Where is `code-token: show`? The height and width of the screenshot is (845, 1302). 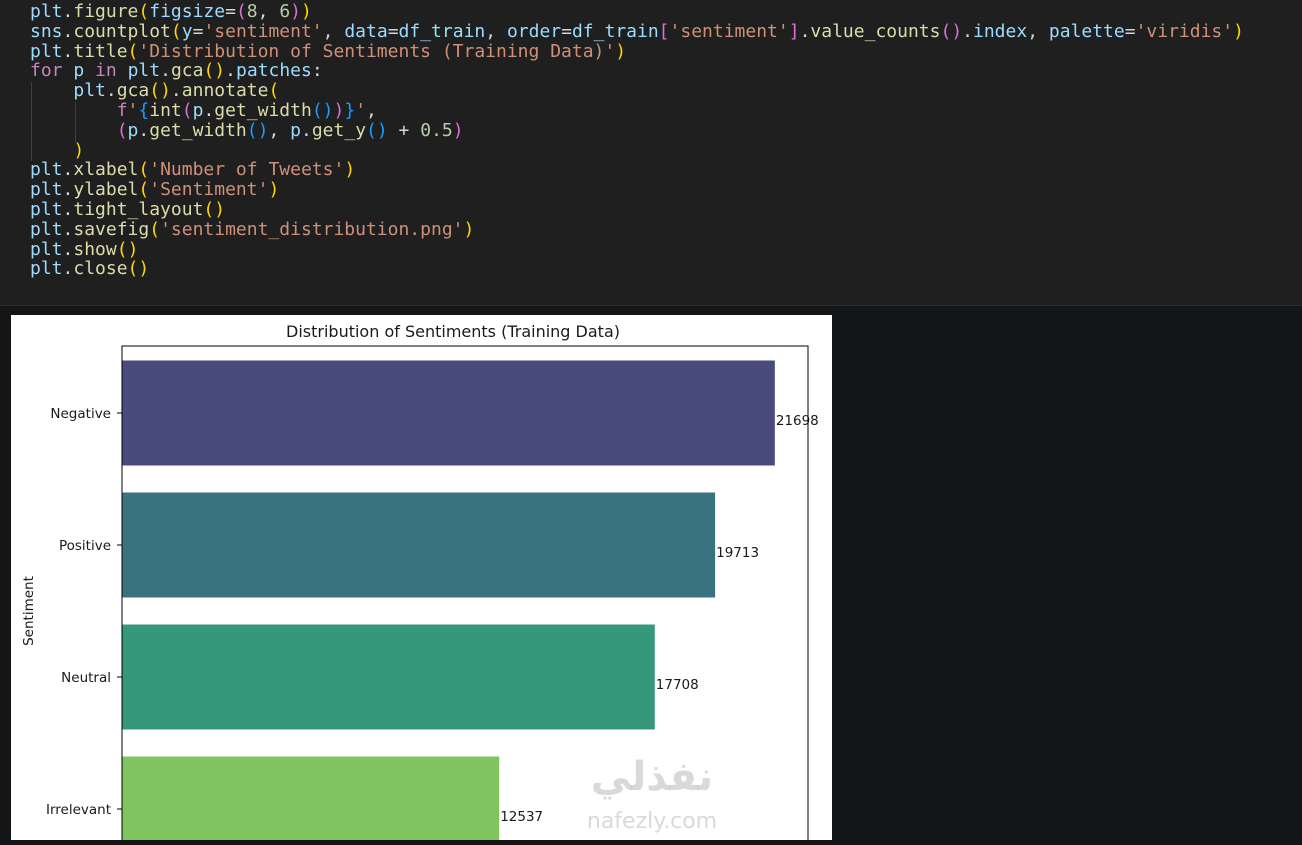
code-token: show is located at coordinates (95, 249).